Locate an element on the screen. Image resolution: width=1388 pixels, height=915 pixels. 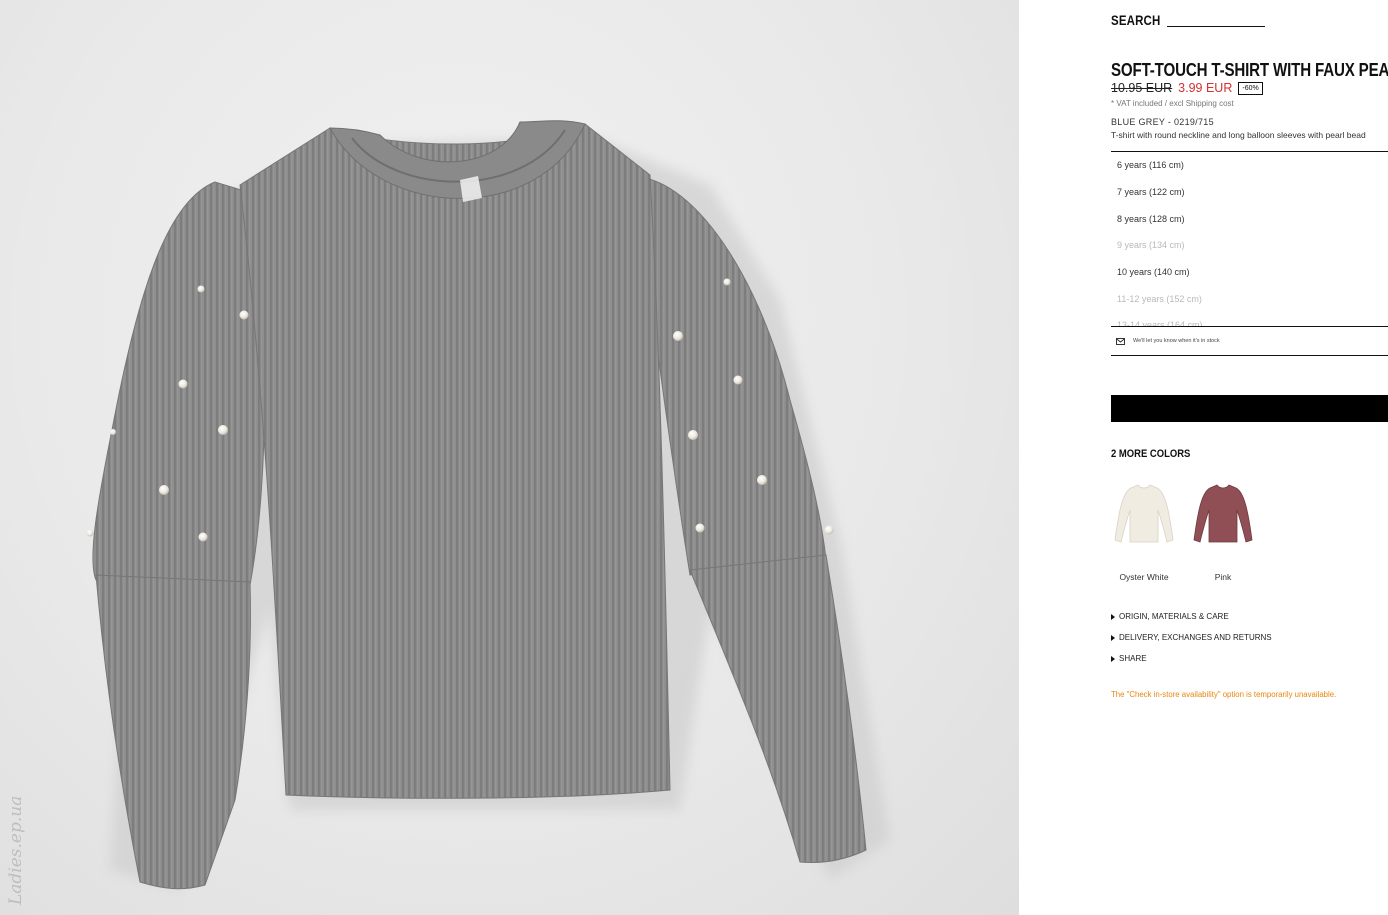
size-option-out-of-stock: 9 years (134 cm) is located at coordinates (1249, 245).